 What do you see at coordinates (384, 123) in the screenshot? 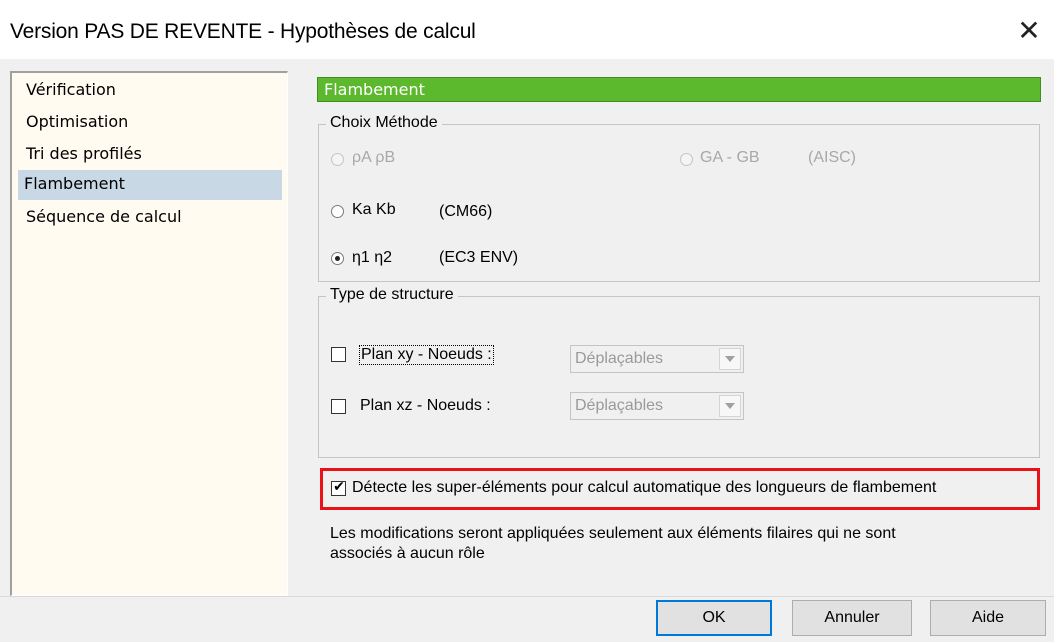
I see `choix-methode-label: Choix Méthode` at bounding box center [384, 123].